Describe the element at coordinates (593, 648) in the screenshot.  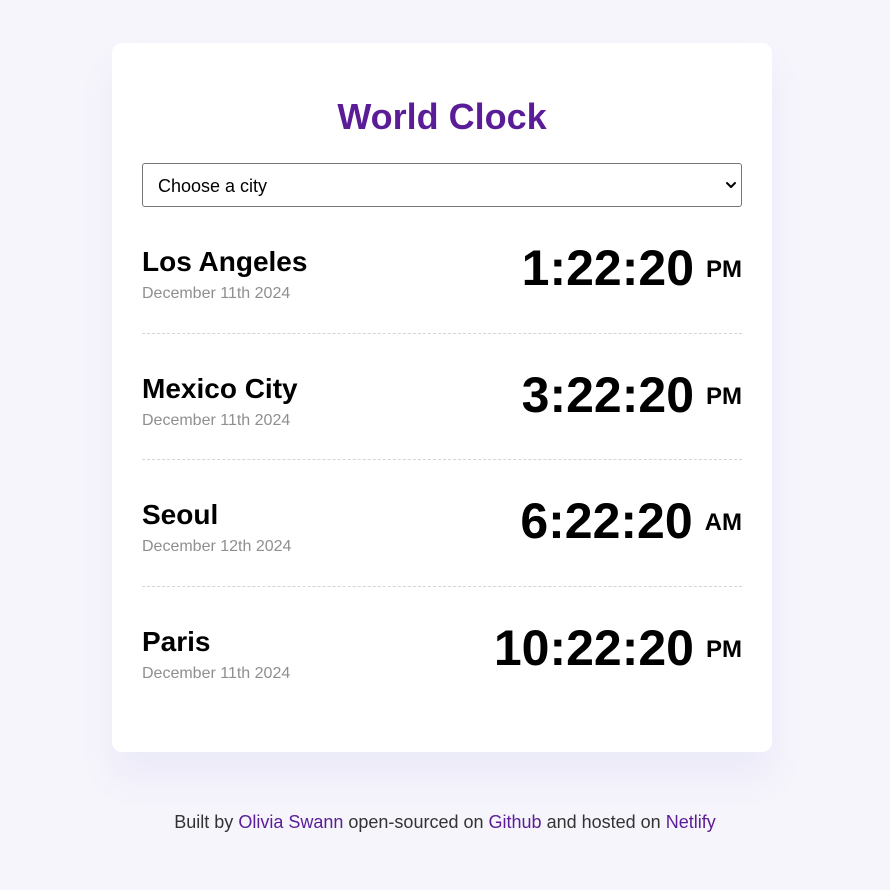
I see `time-digits: 10:22:20` at that location.